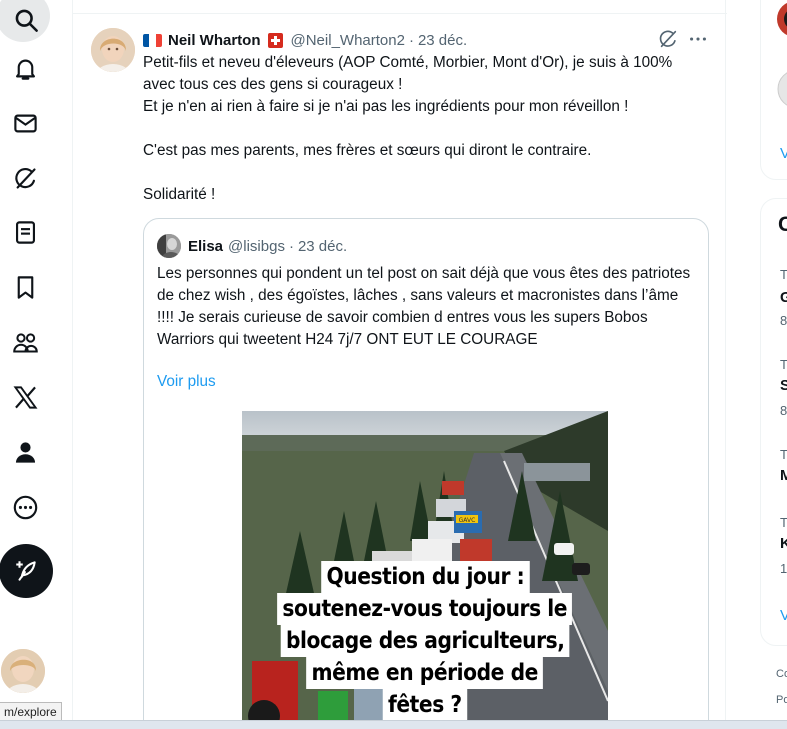  Describe the element at coordinates (783, 385) in the screenshot. I see `trend-title: S` at that location.